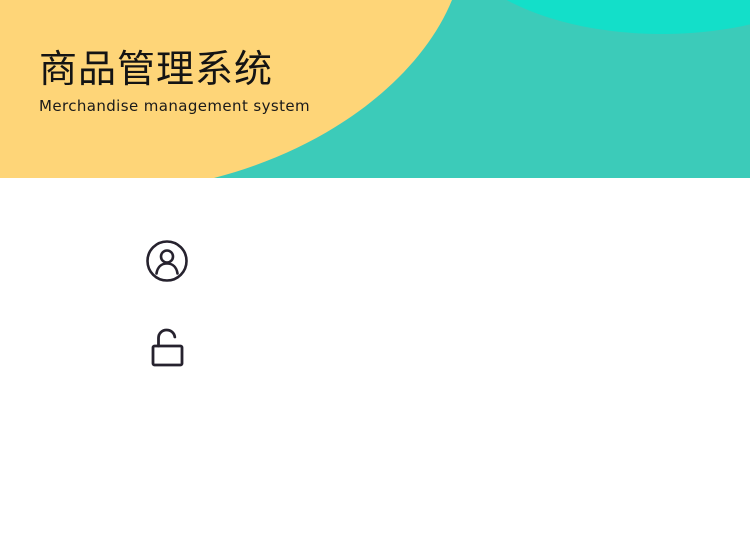 Image resolution: width=750 pixels, height=548 pixels. What do you see at coordinates (175, 106) in the screenshot?
I see `page-subtitle: Merchandise management system` at bounding box center [175, 106].